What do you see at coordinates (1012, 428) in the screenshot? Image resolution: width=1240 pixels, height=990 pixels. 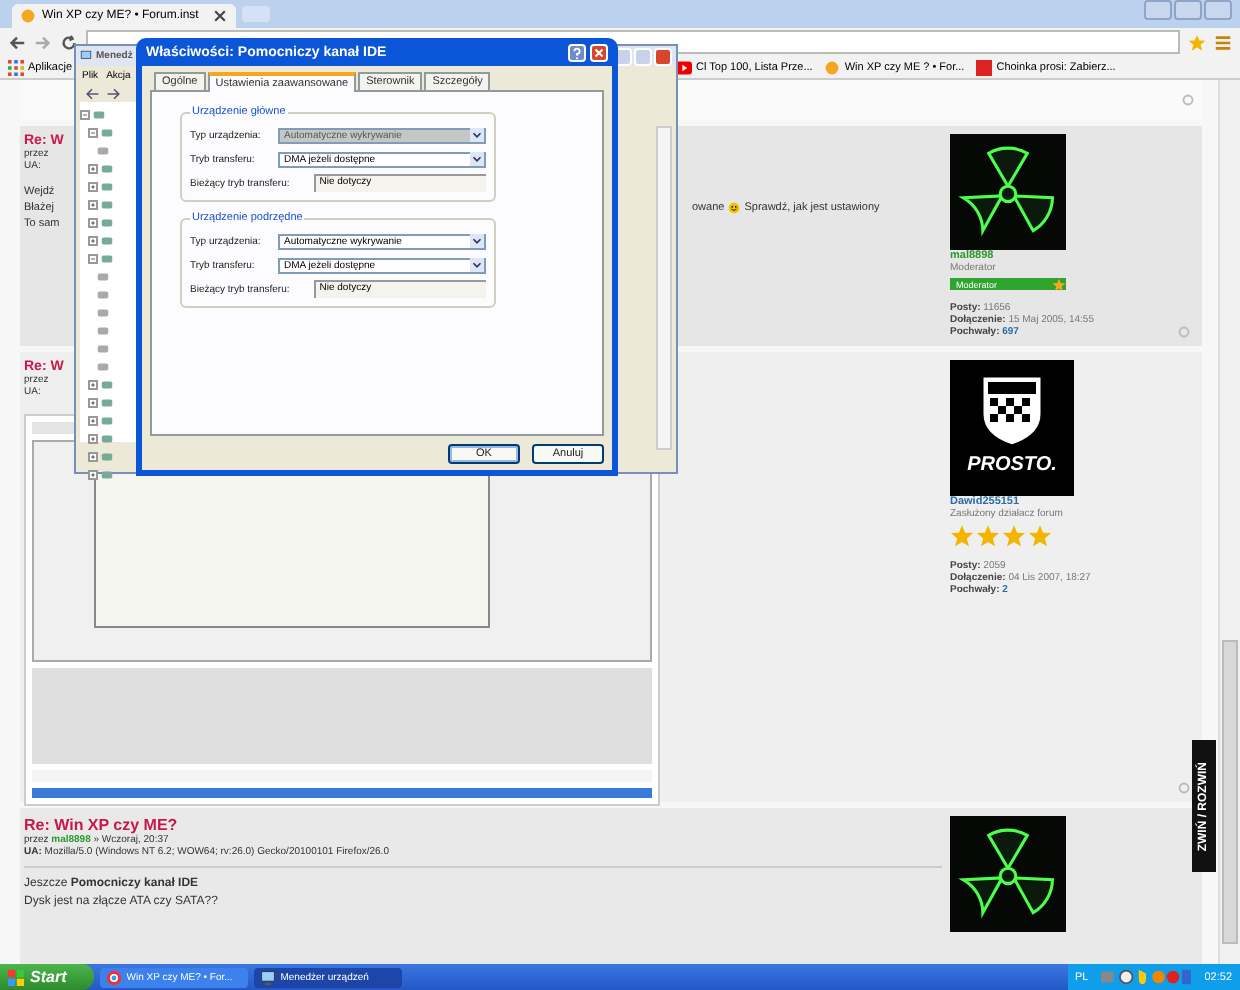 I see `shield-avatar-drawing: PROSTO.` at bounding box center [1012, 428].